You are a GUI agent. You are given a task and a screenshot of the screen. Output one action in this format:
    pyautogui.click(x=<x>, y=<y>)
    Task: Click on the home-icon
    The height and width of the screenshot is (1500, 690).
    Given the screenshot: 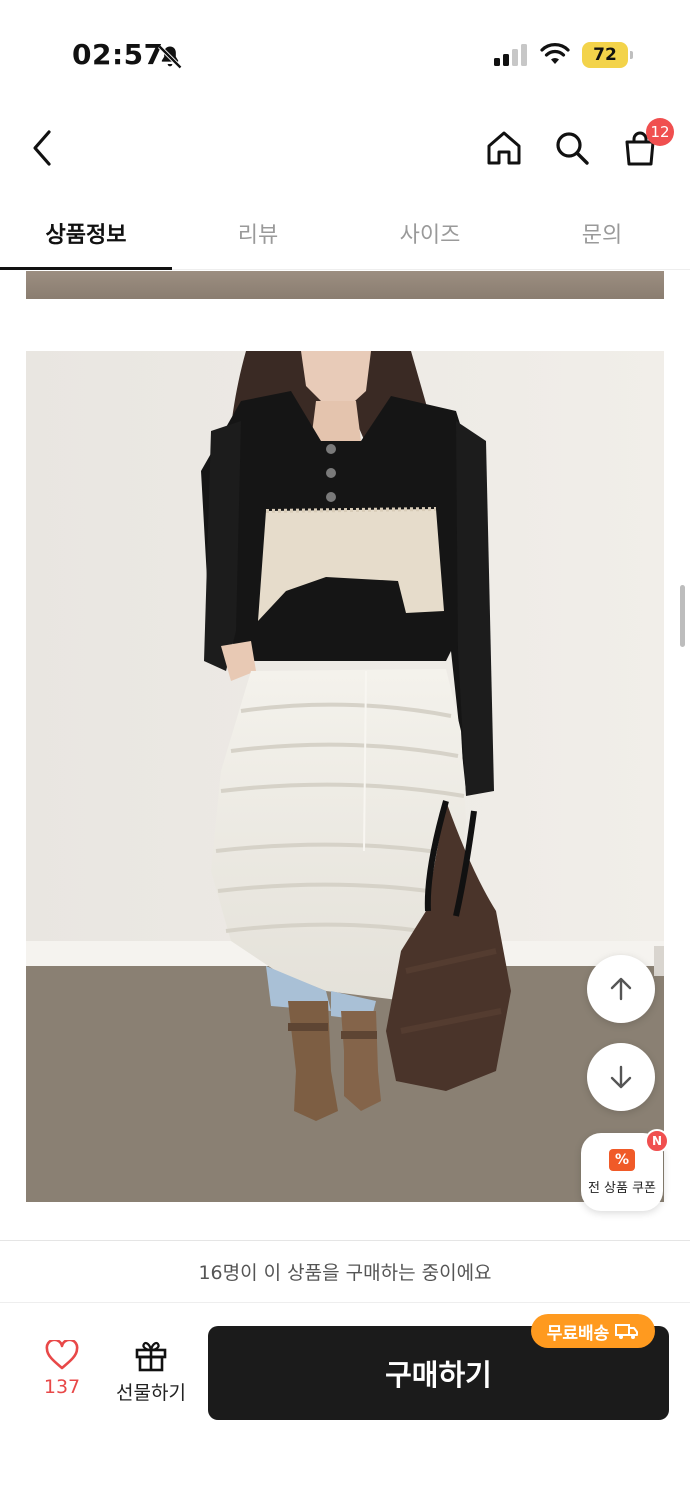 What is the action you would take?
    pyautogui.click(x=504, y=148)
    